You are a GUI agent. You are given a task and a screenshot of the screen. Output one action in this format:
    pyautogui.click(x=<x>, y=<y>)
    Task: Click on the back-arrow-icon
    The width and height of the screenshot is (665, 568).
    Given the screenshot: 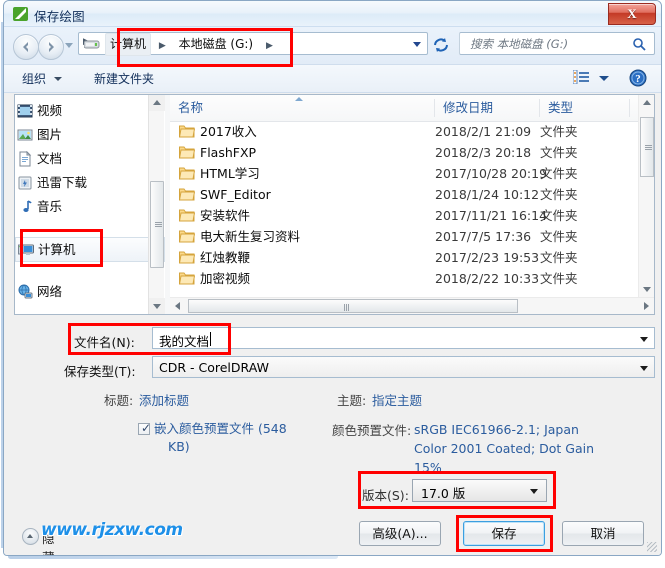 What is the action you would take?
    pyautogui.click(x=25, y=47)
    